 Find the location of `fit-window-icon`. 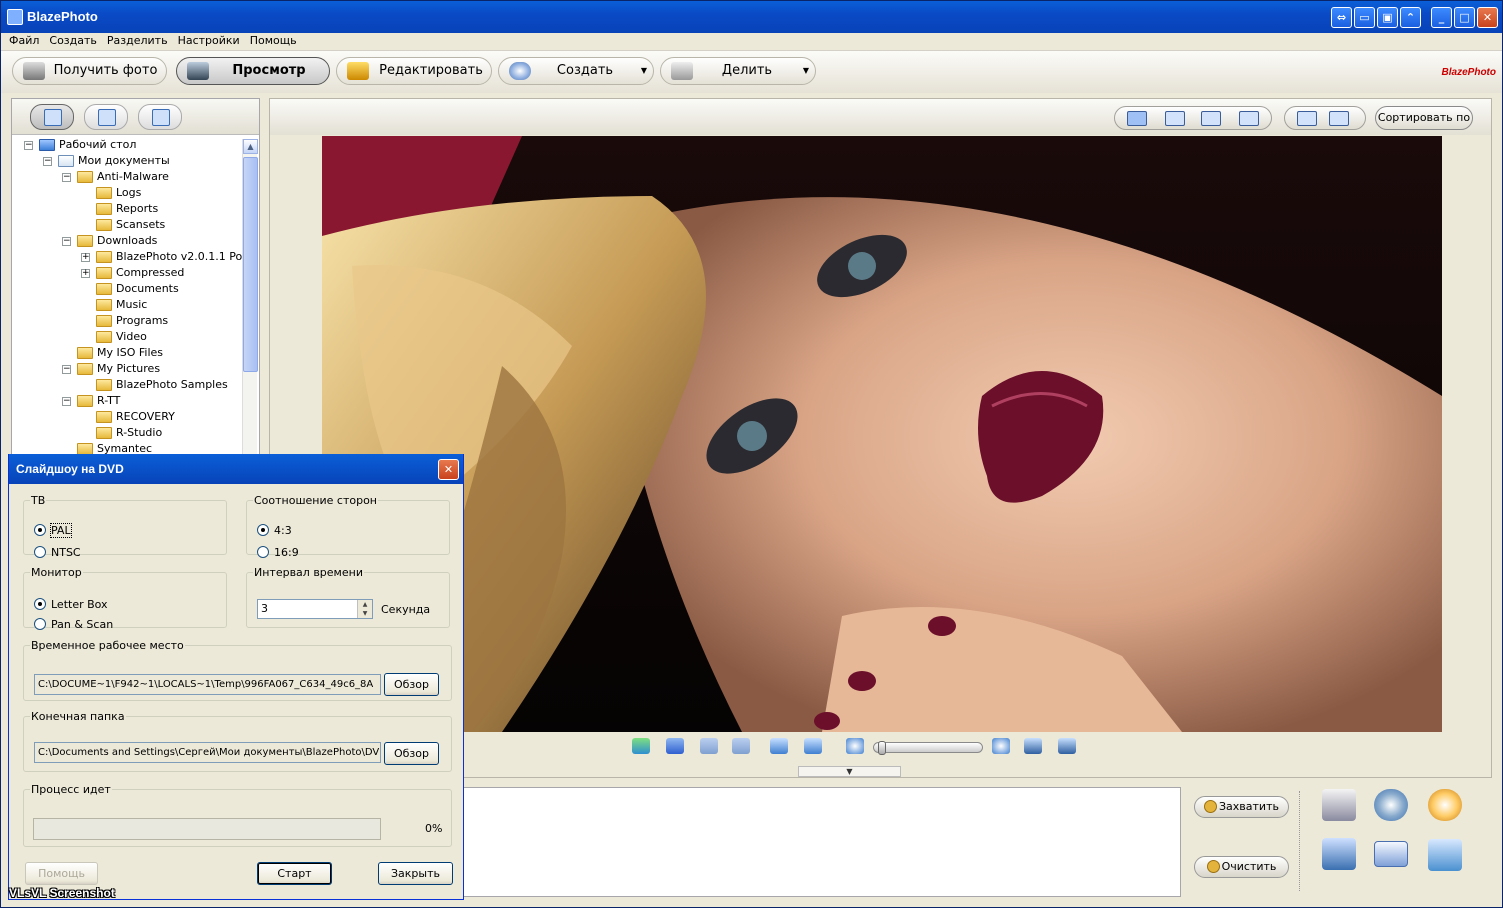

fit-window-icon is located at coordinates (1033, 746).